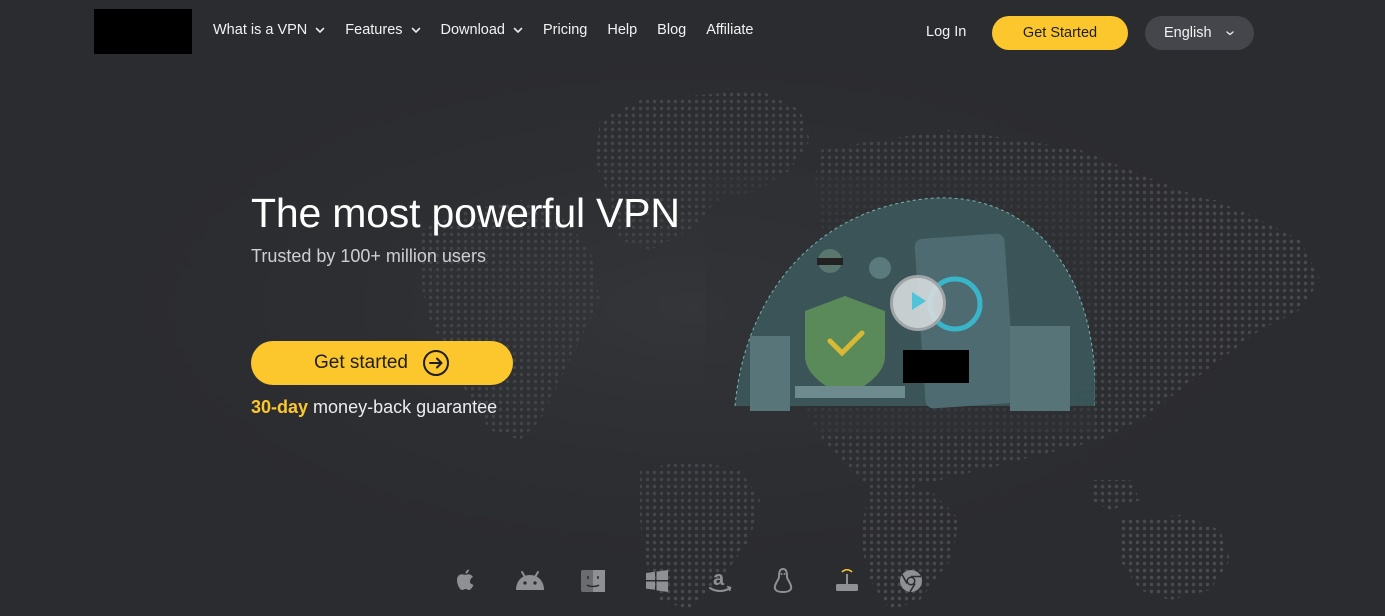 The image size is (1385, 616). What do you see at coordinates (657, 581) in the screenshot?
I see `windows-icon` at bounding box center [657, 581].